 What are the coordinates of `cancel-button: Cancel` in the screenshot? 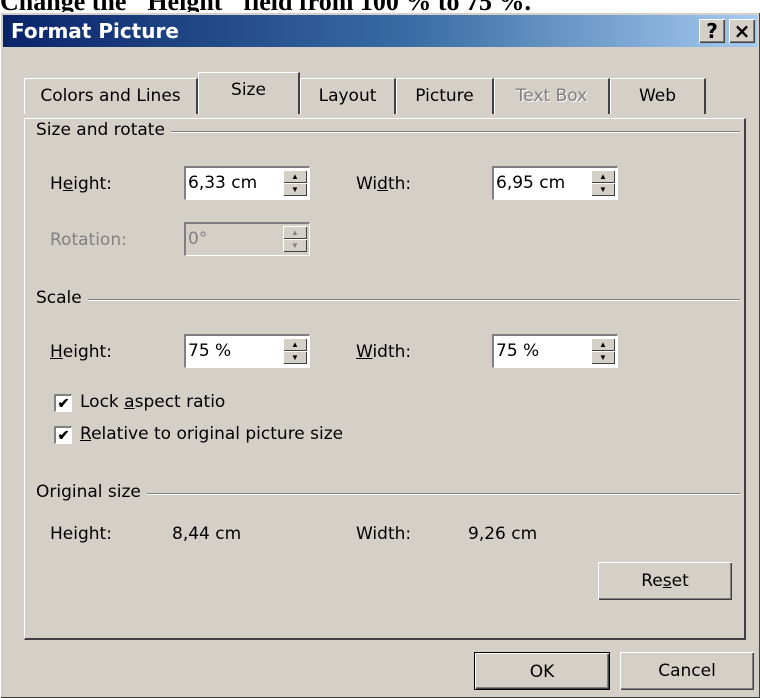 It's located at (687, 671).